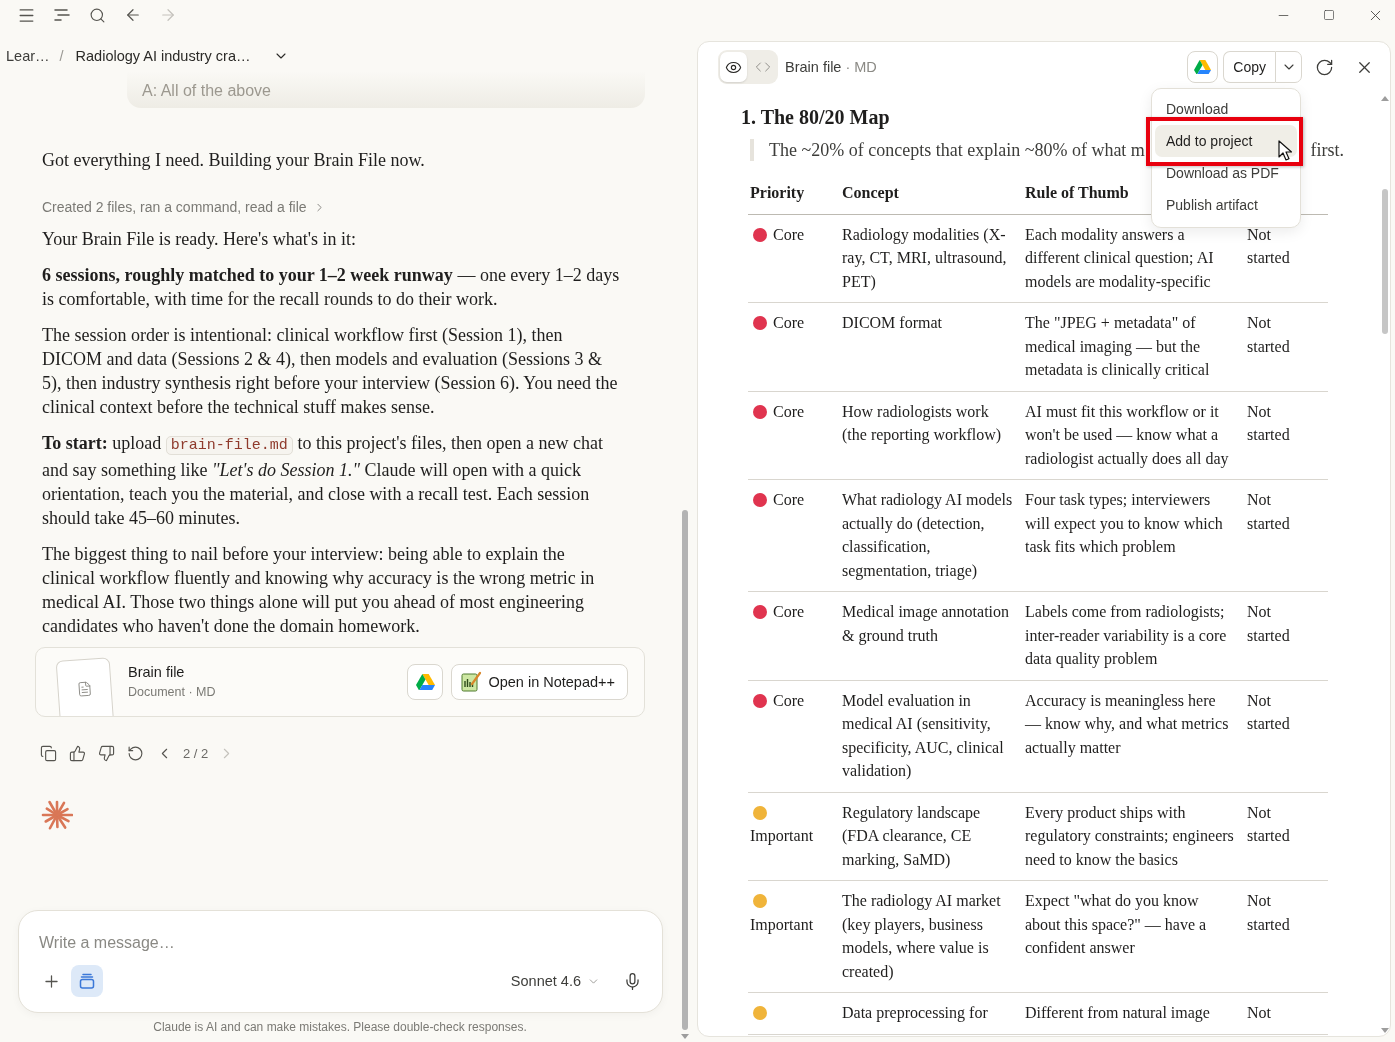 The height and width of the screenshot is (1042, 1395). Describe the element at coordinates (733, 67) in the screenshot. I see `preview-tab` at that location.